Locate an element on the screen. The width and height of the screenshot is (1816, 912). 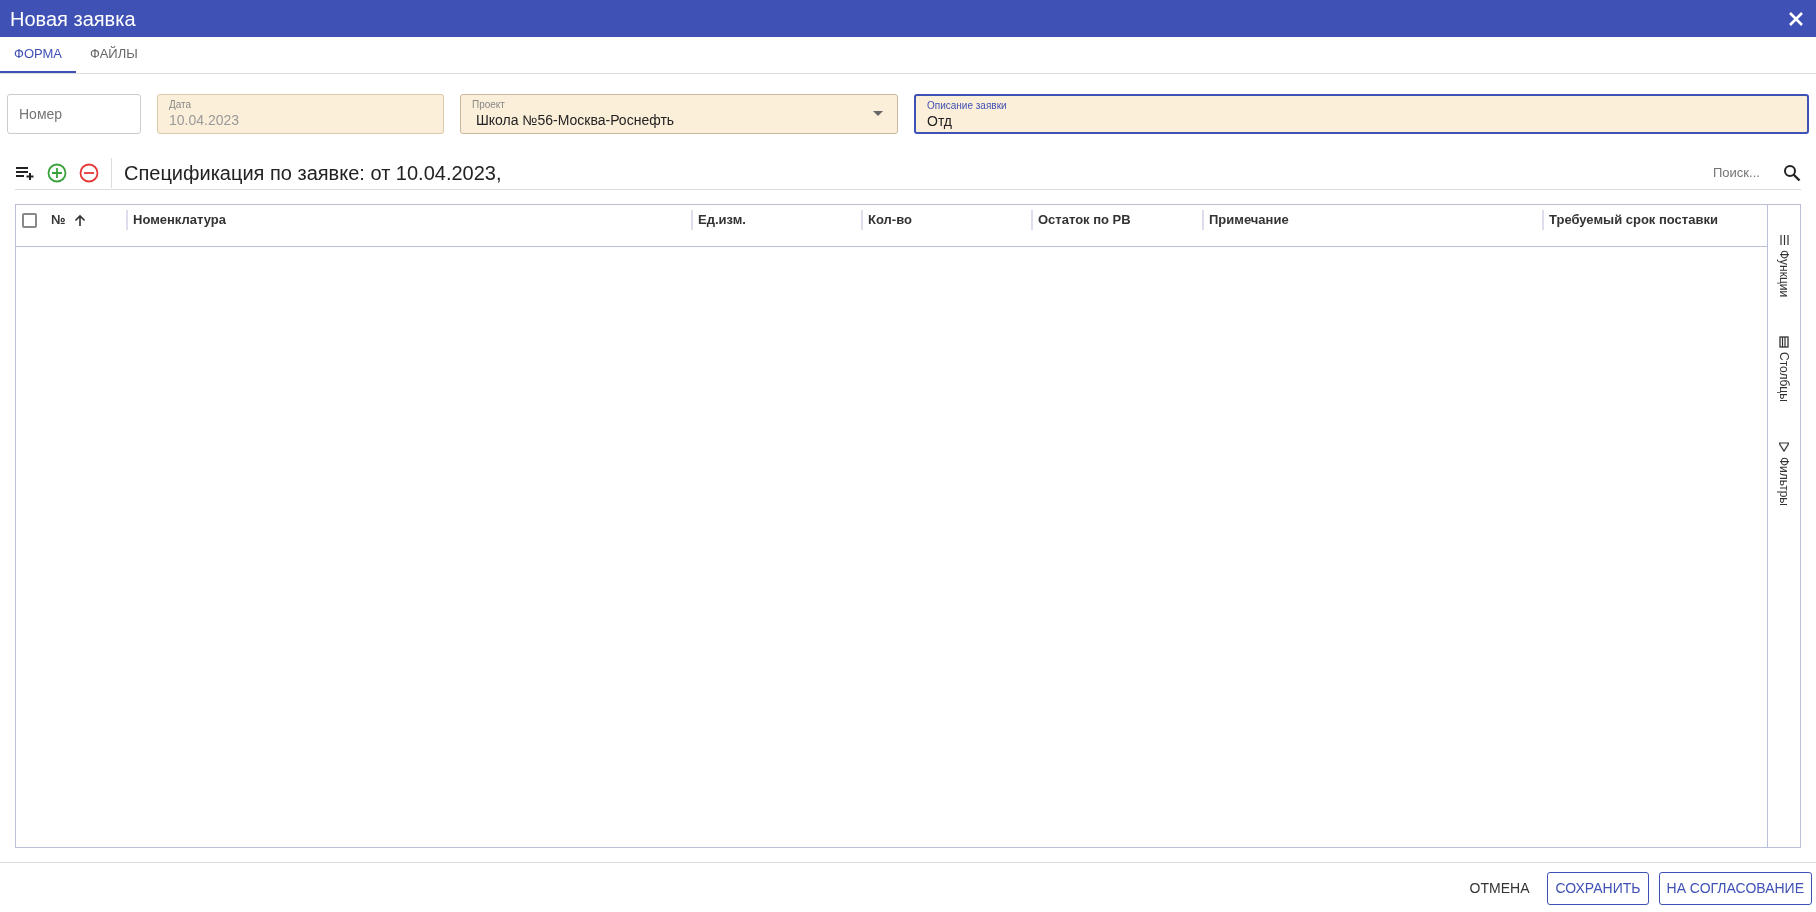
sort-arrow-icon is located at coordinates (79, 220).